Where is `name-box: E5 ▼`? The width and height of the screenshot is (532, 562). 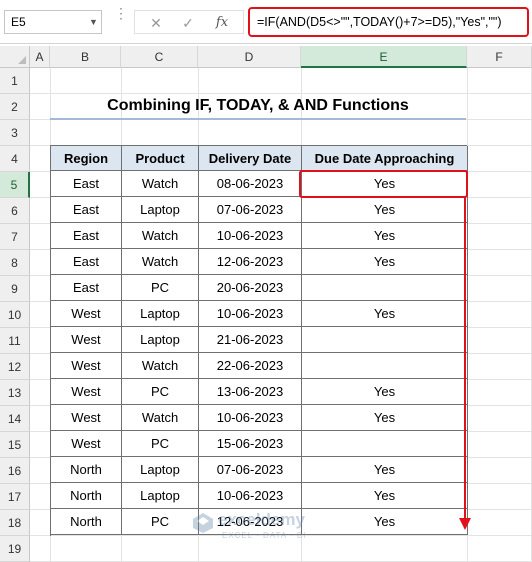
name-box: E5 ▼ is located at coordinates (53, 22).